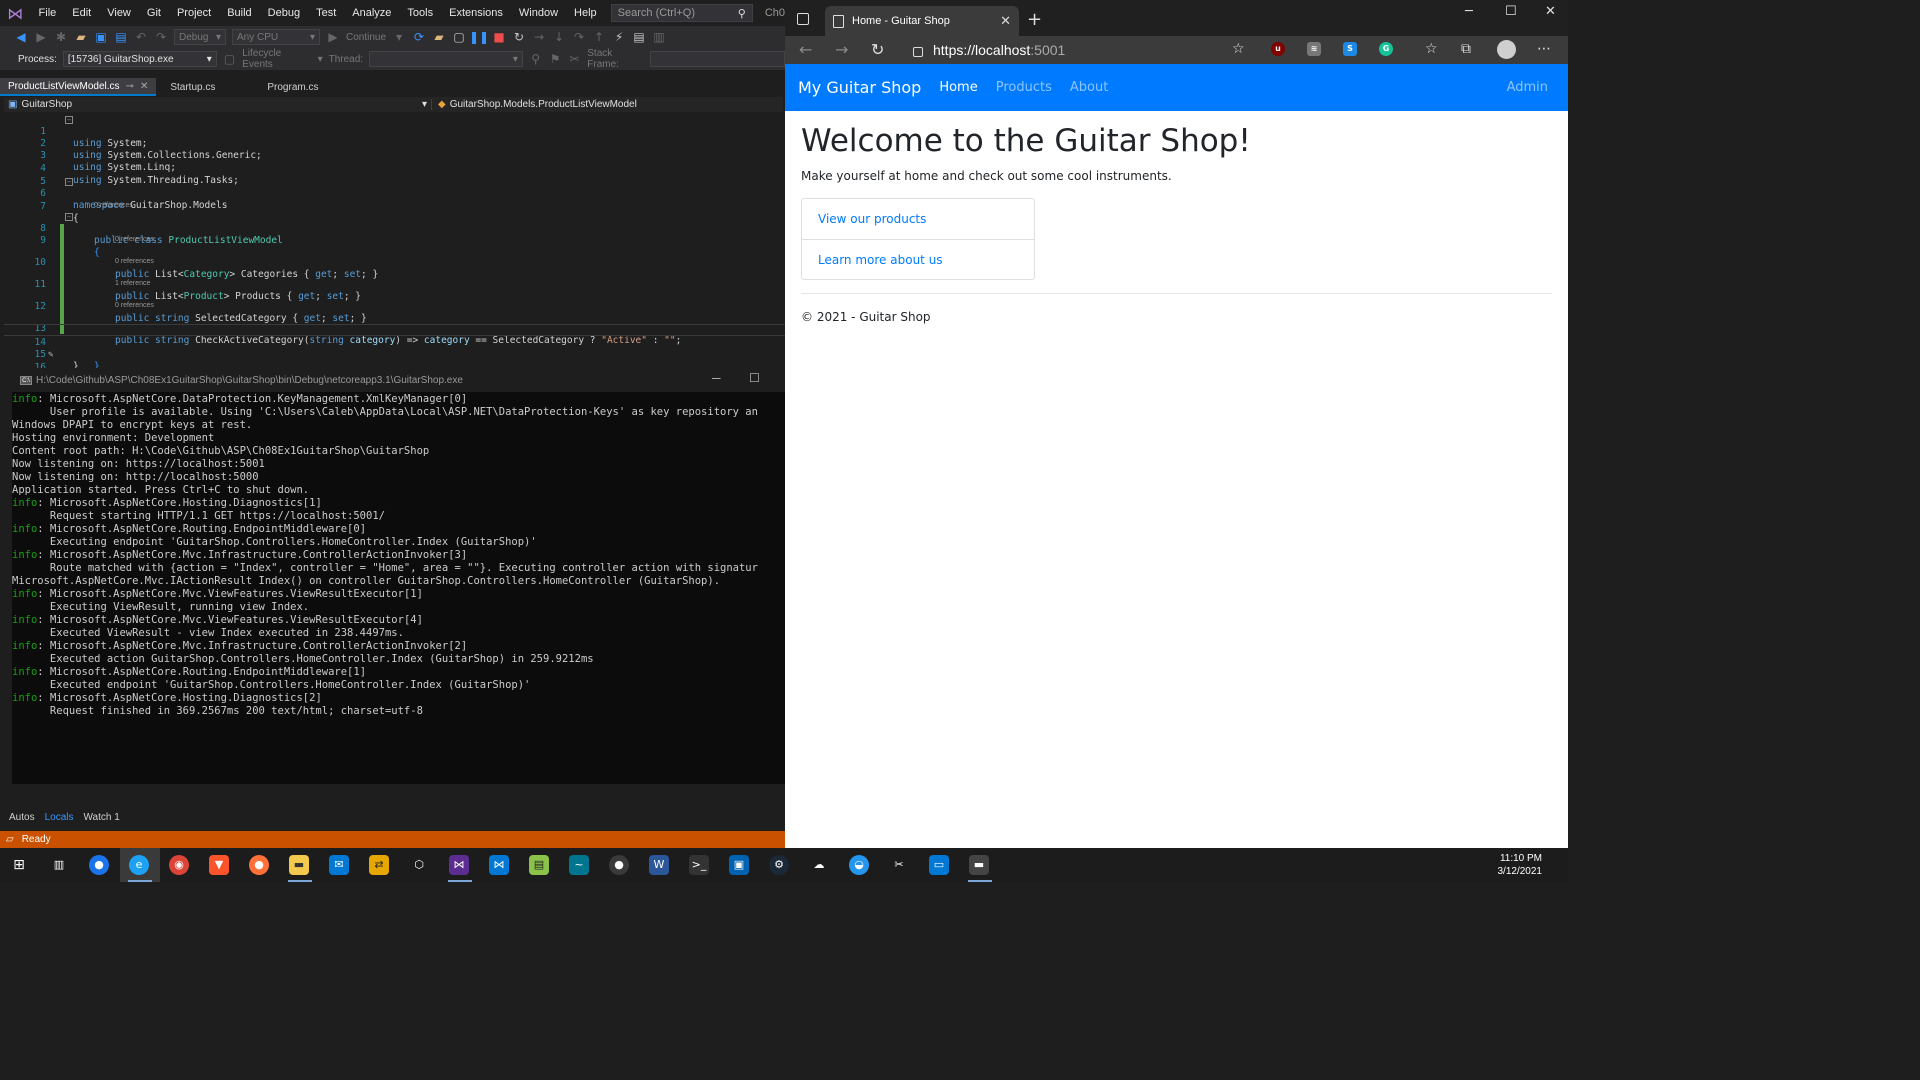 The width and height of the screenshot is (1920, 1080). I want to click on app-window-icon: ▭, so click(939, 865).